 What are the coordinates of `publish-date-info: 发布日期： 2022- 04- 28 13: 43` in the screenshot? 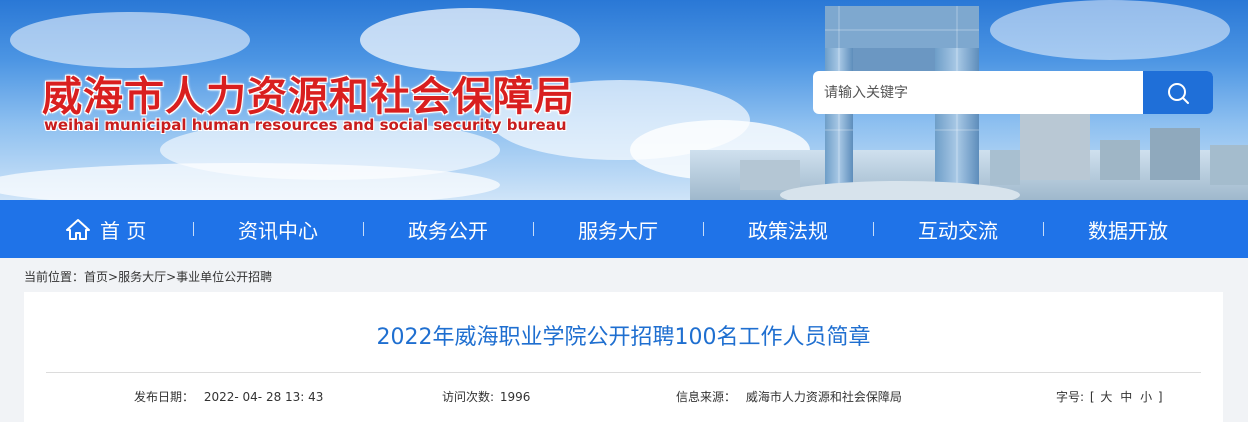 It's located at (228, 396).